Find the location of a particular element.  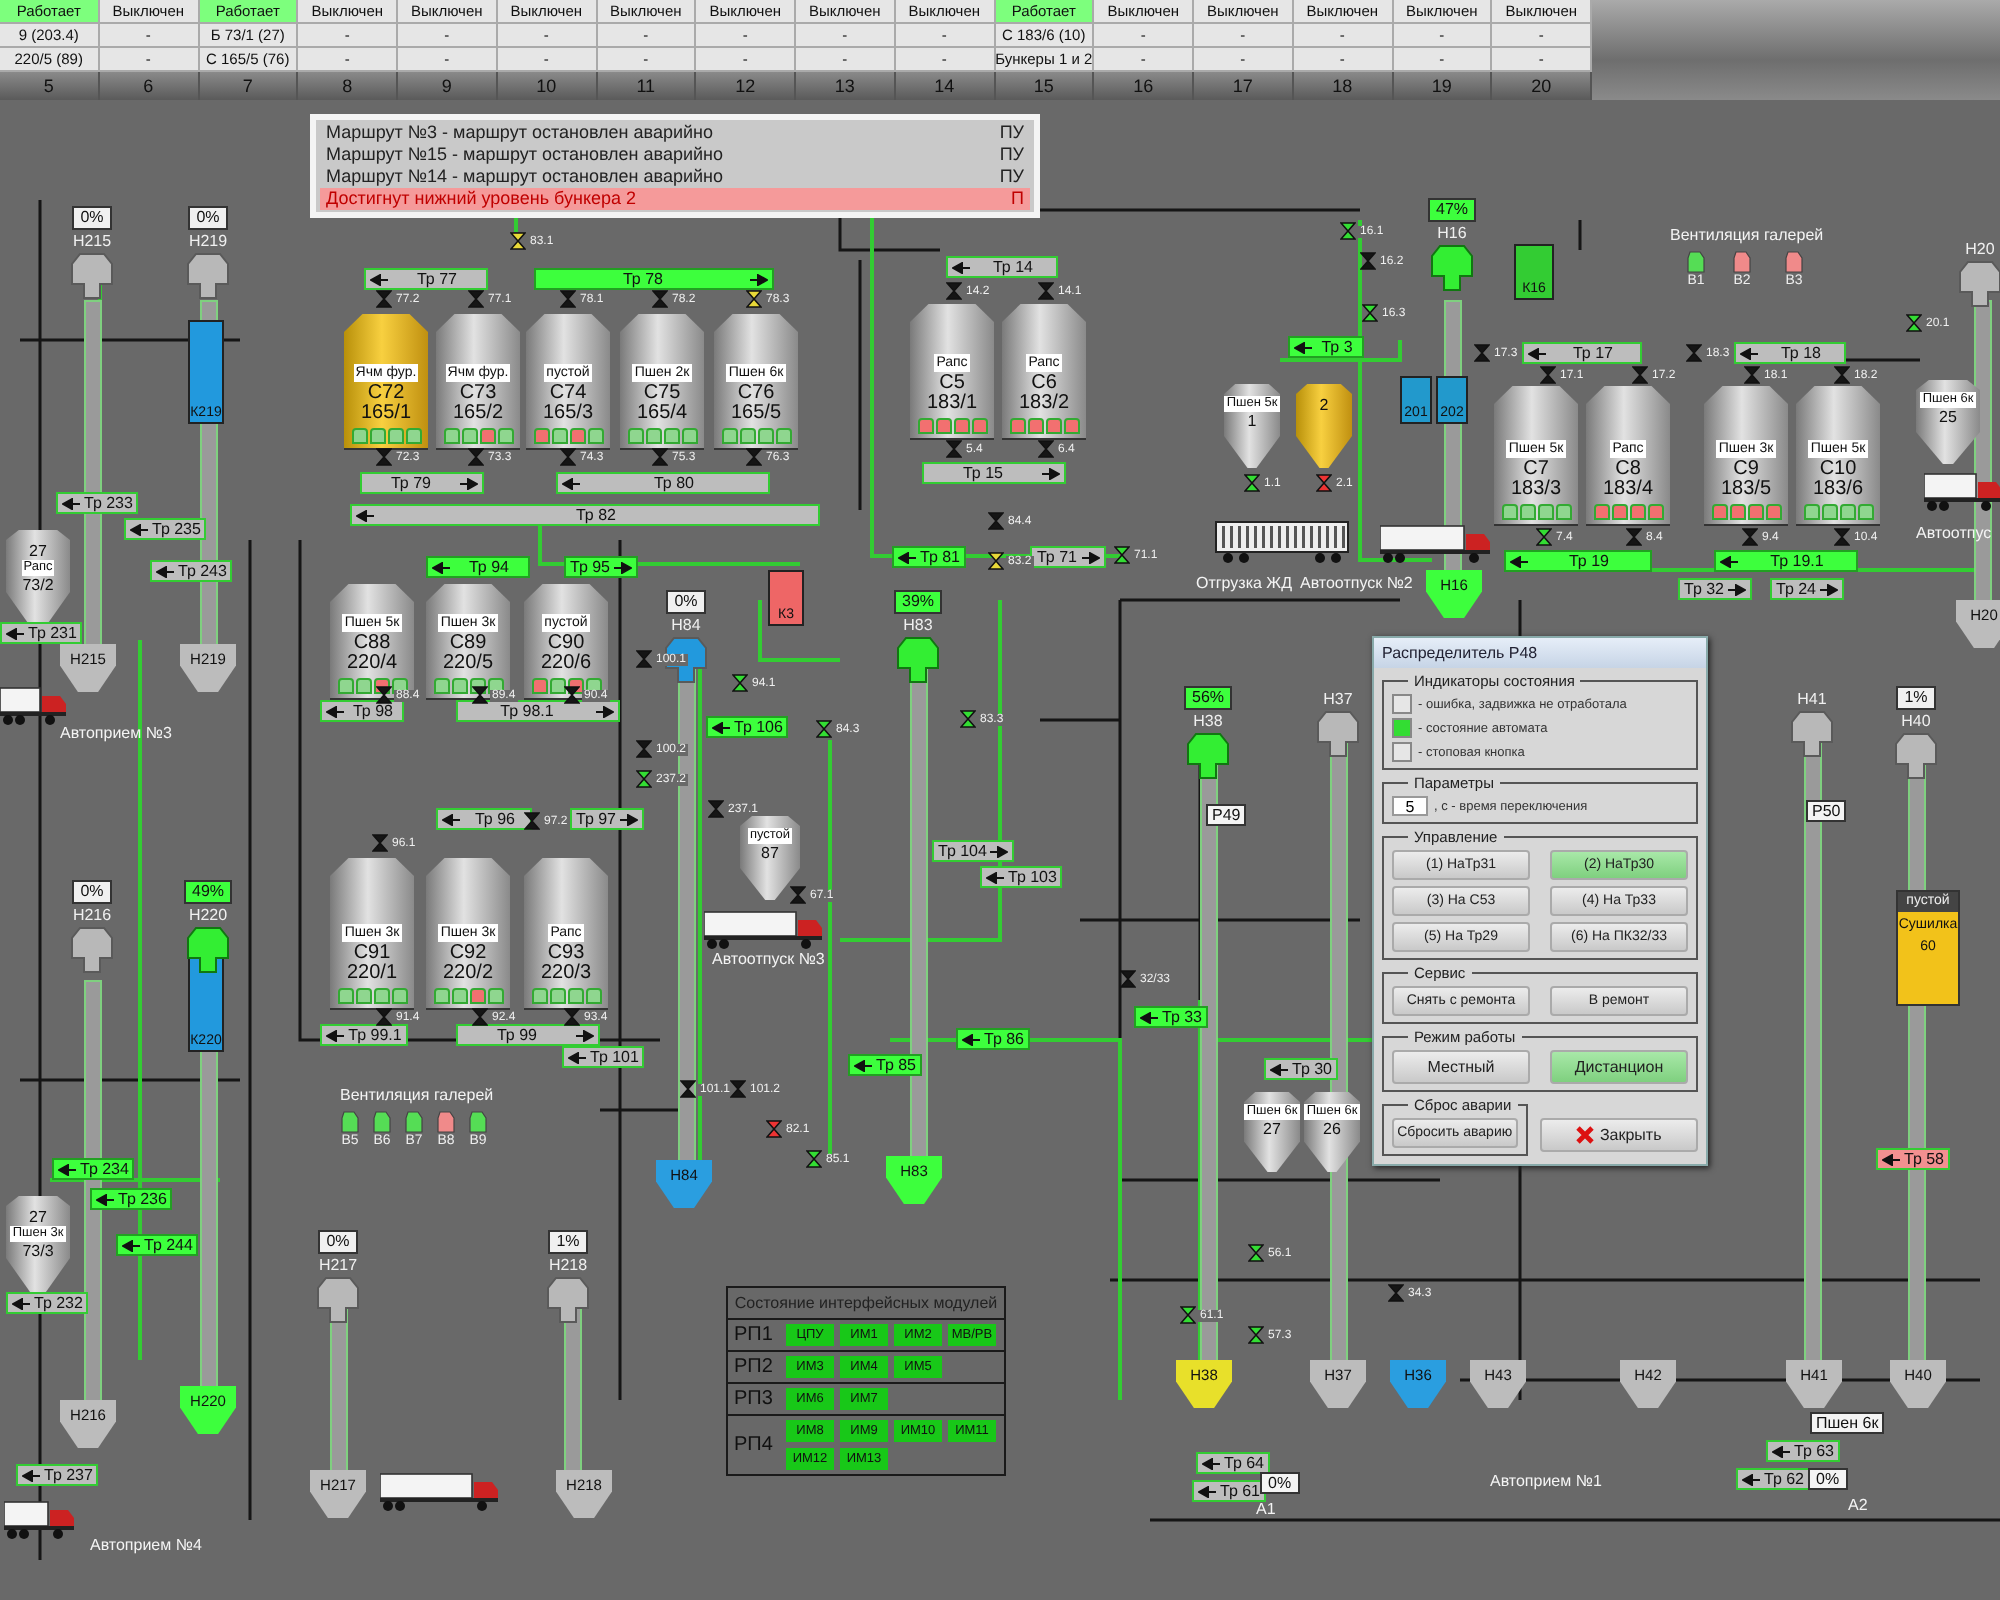

conveyor: Тр 98 is located at coordinates (362, 711).